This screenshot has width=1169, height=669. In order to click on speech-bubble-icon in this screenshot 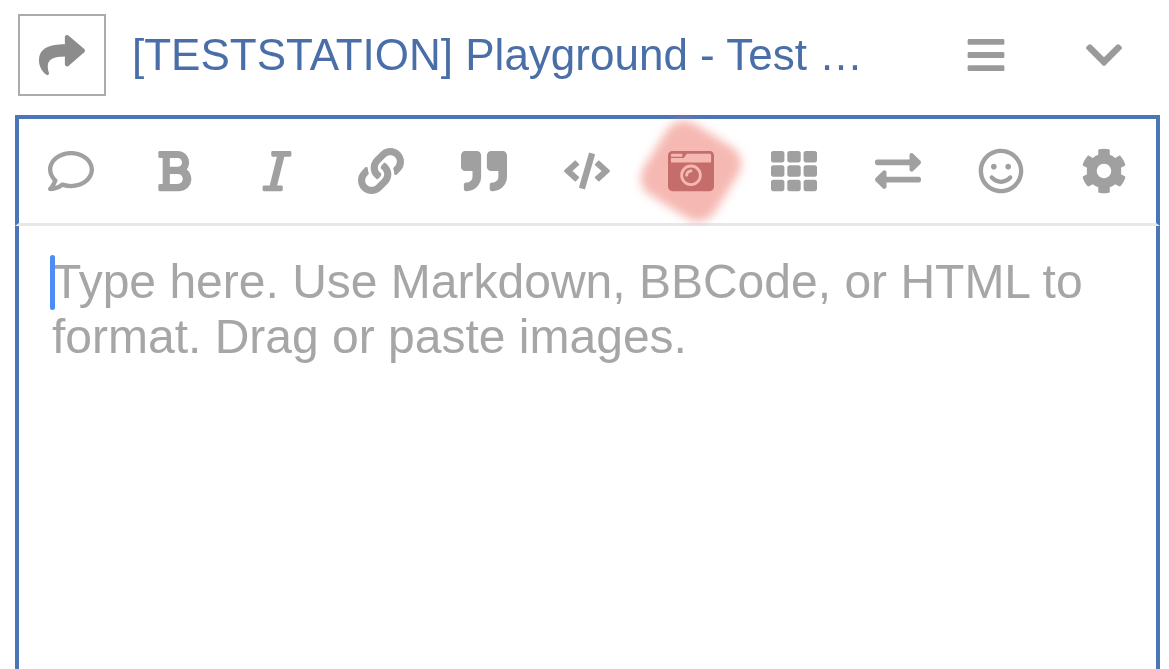, I will do `click(70, 171)`.